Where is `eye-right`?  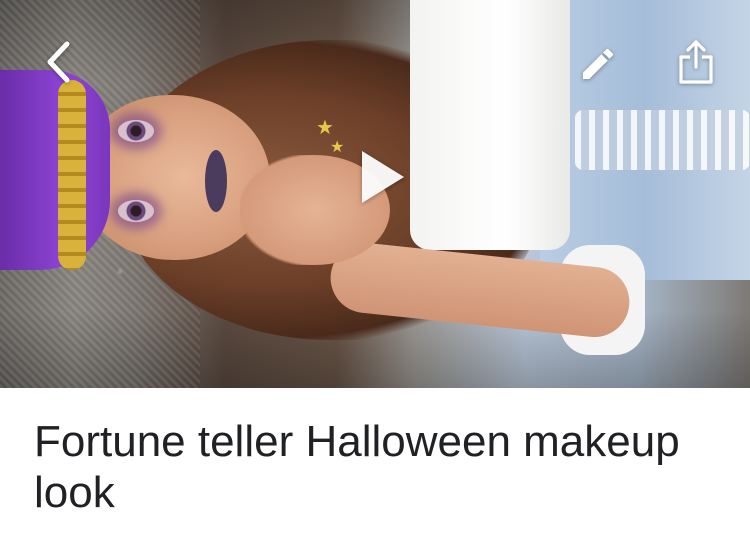 eye-right is located at coordinates (136, 211).